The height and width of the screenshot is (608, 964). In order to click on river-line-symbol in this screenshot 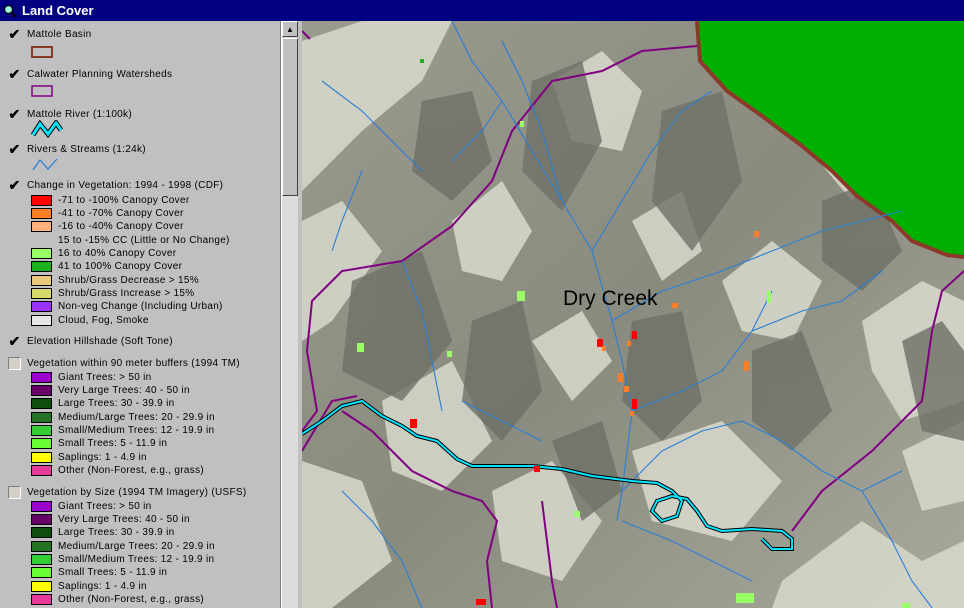, I will do `click(47, 130)`.